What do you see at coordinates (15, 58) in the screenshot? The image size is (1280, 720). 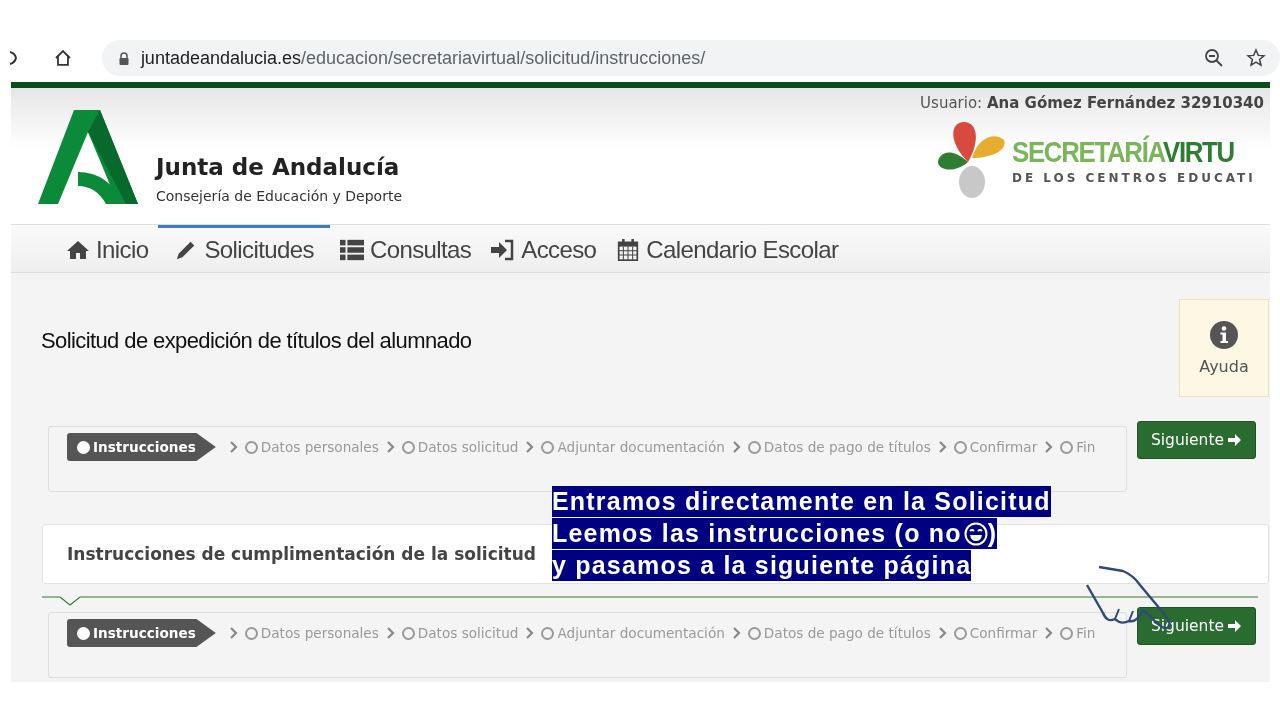 I see `reload-icon` at bounding box center [15, 58].